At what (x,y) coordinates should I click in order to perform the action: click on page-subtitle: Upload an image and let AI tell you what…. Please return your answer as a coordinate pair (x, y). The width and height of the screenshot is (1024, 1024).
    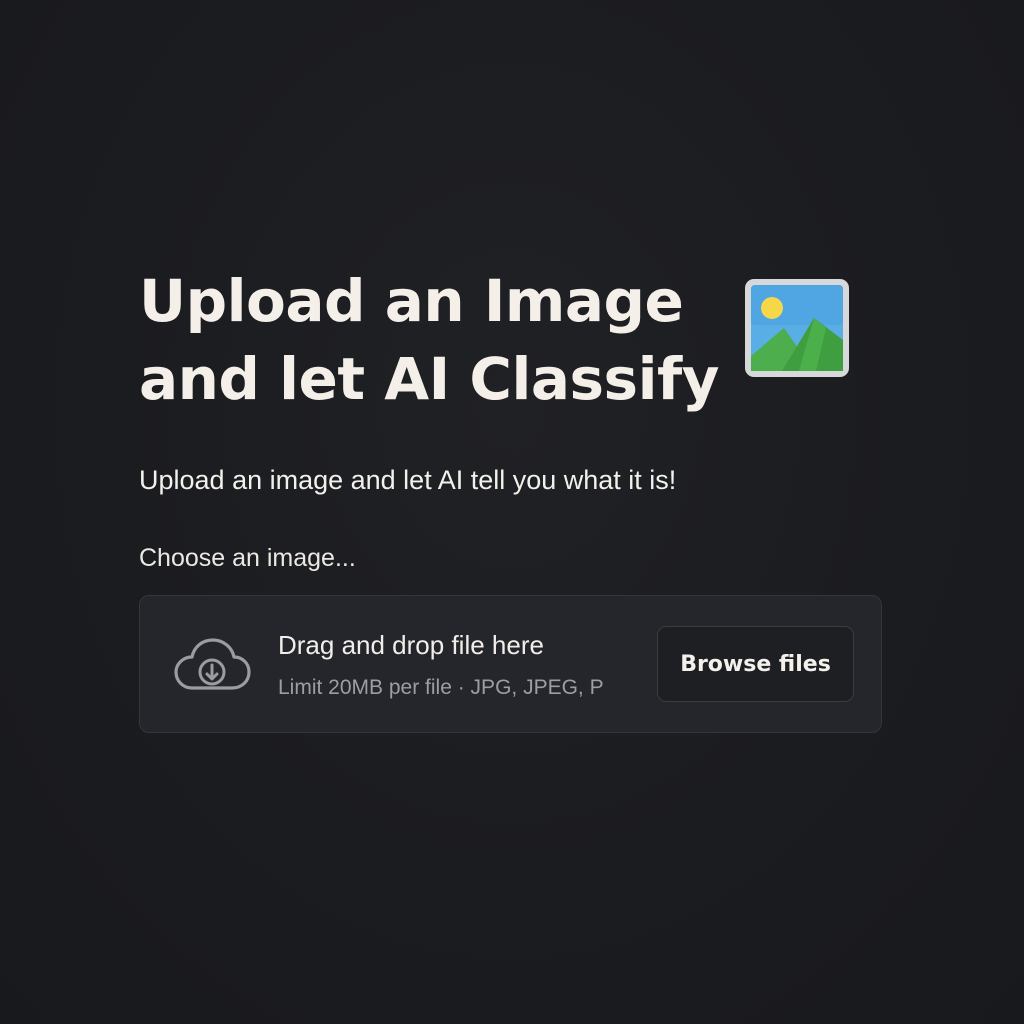
    Looking at the image, I should click on (408, 480).